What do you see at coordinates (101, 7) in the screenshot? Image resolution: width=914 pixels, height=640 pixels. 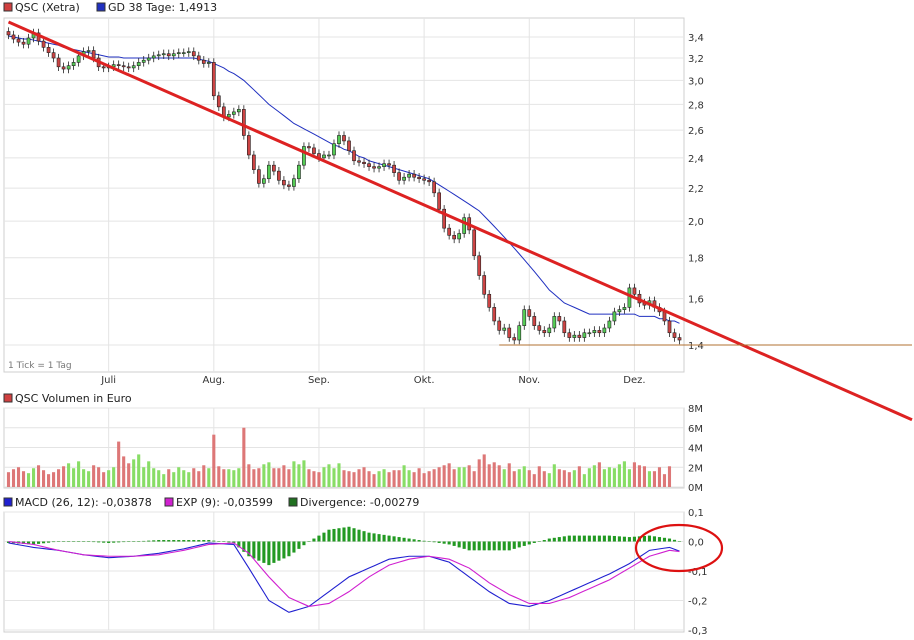 I see `legend-swatch-ma` at bounding box center [101, 7].